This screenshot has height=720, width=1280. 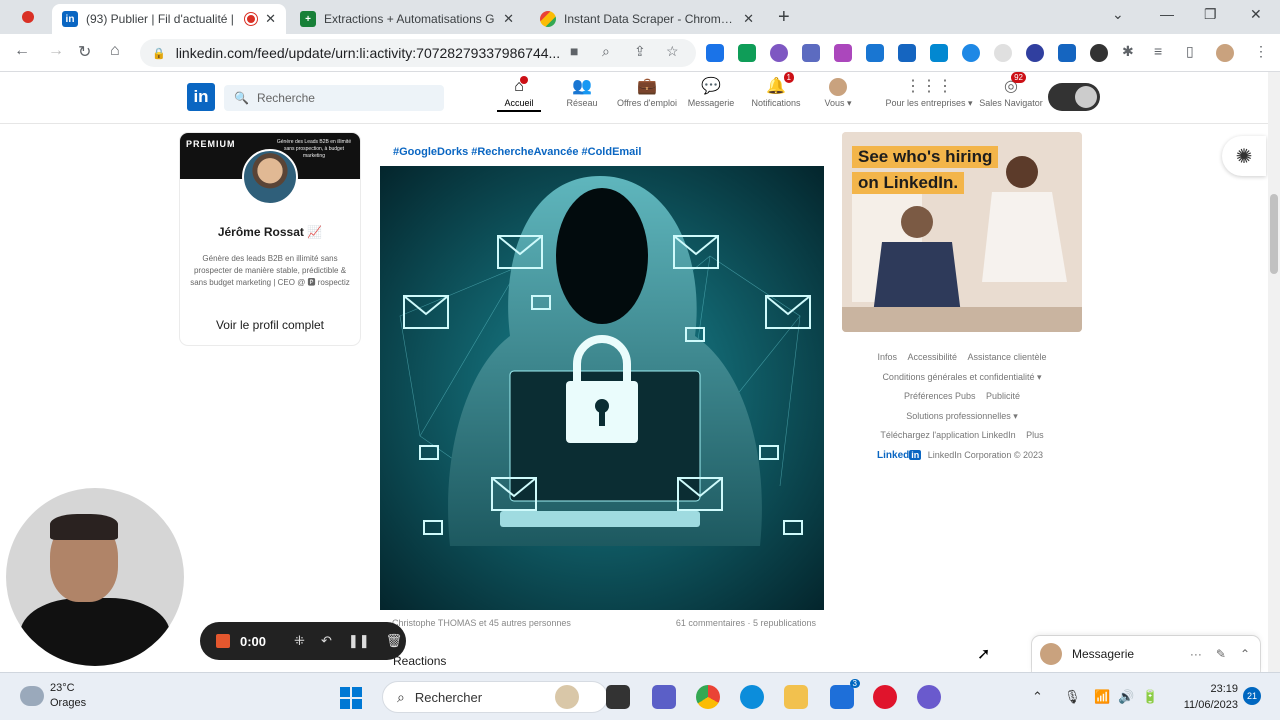 What do you see at coordinates (1074, 97) in the screenshot?
I see `incognito-toggle` at bounding box center [1074, 97].